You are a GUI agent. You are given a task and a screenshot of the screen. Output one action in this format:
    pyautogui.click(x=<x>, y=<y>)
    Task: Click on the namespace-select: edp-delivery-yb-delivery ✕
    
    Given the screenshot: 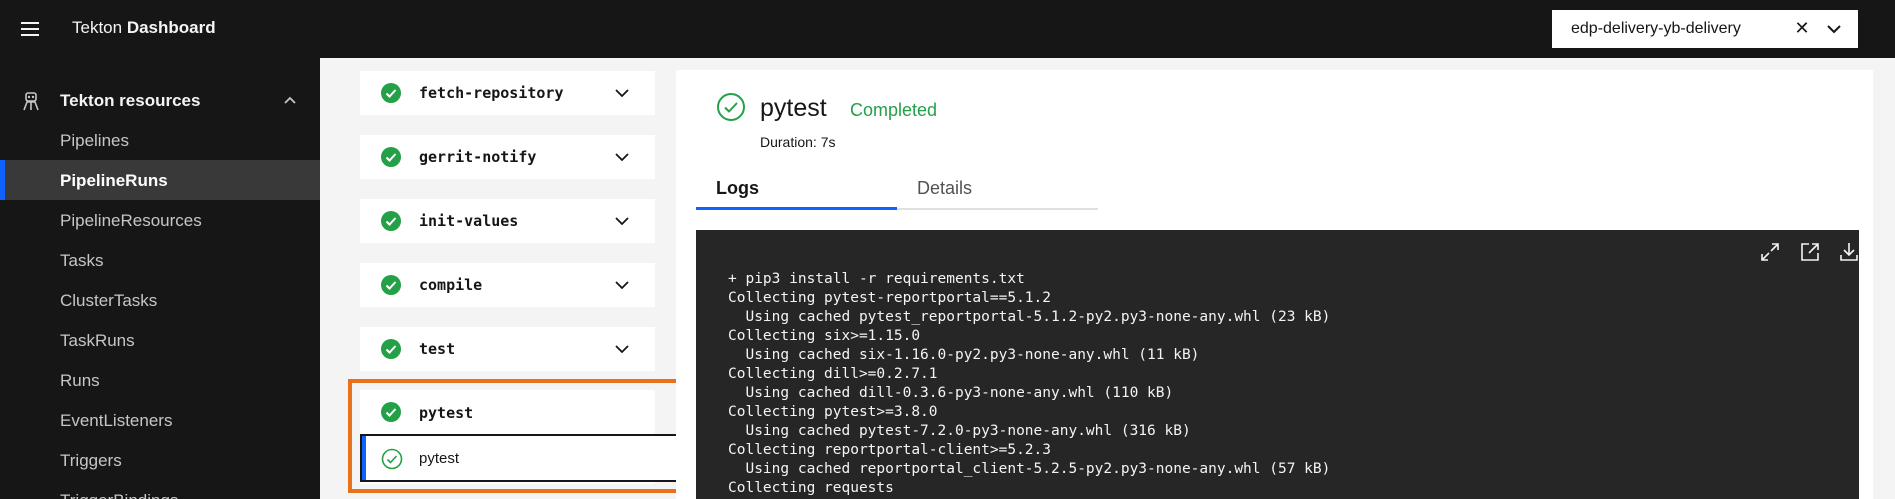 What is the action you would take?
    pyautogui.click(x=1705, y=29)
    